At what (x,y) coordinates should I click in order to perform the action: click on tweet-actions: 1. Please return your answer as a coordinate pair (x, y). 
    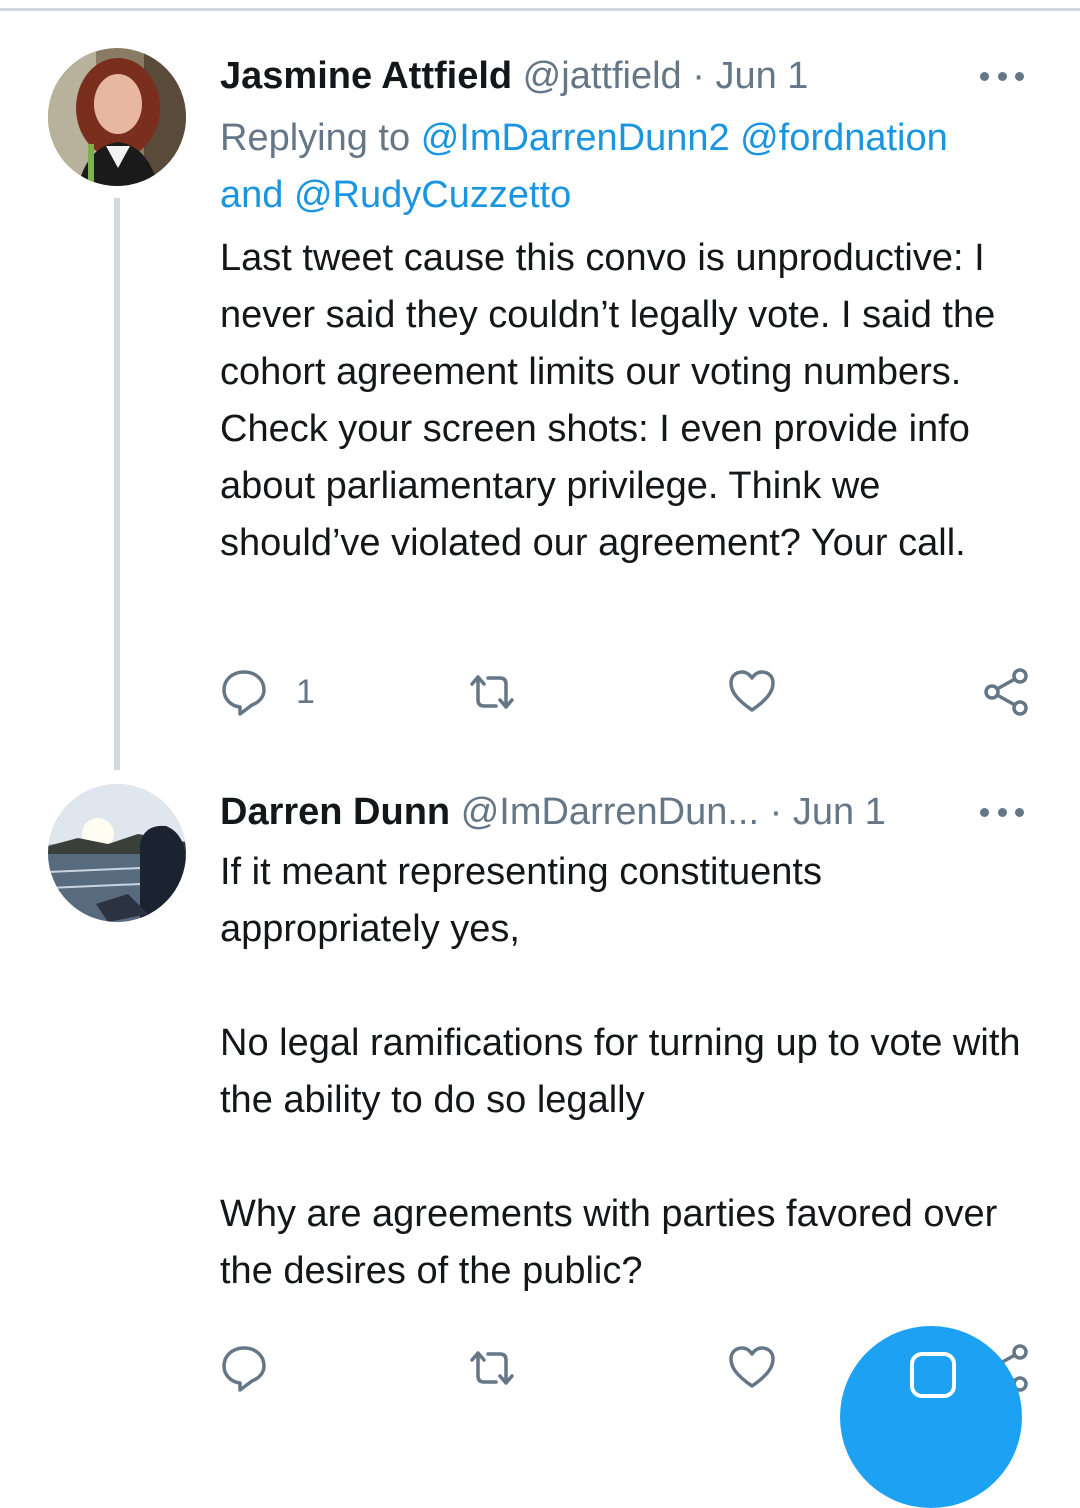
    Looking at the image, I should click on (628, 692).